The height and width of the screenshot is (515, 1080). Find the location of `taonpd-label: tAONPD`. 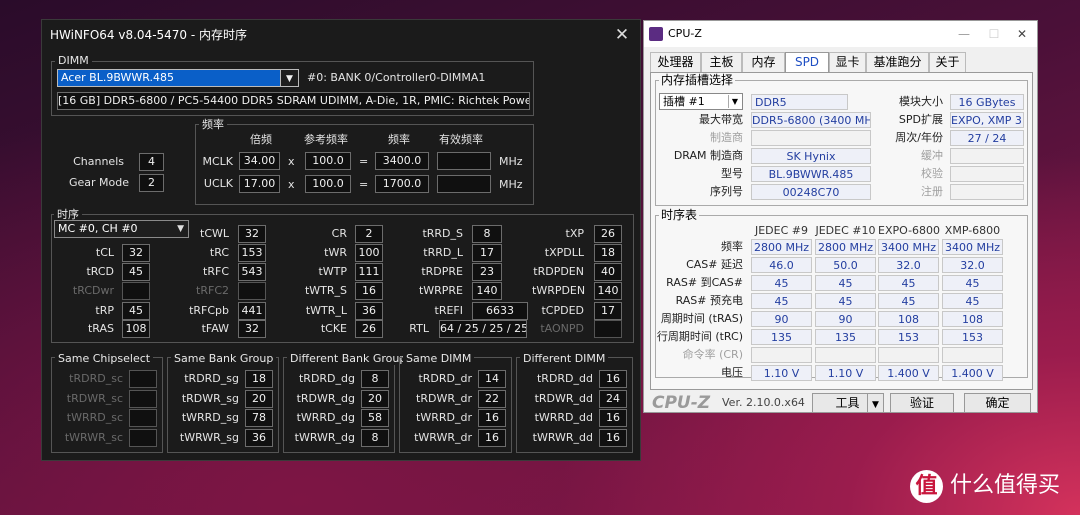

taonpd-label: tAONPD is located at coordinates (562, 328).